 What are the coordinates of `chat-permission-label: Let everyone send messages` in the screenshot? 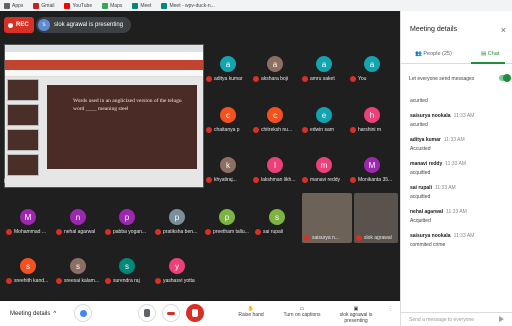 It's located at (442, 79).